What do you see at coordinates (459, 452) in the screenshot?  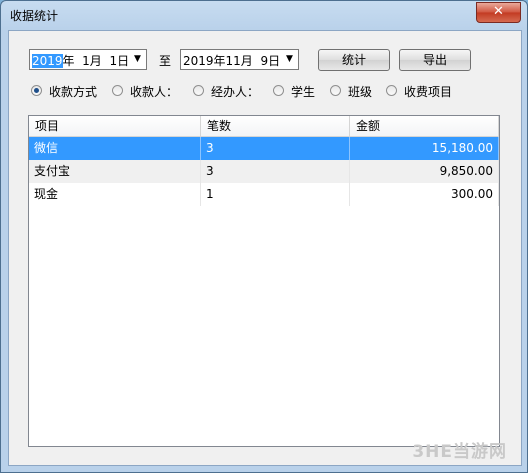 I see `watermark-logo: 3HE当游网` at bounding box center [459, 452].